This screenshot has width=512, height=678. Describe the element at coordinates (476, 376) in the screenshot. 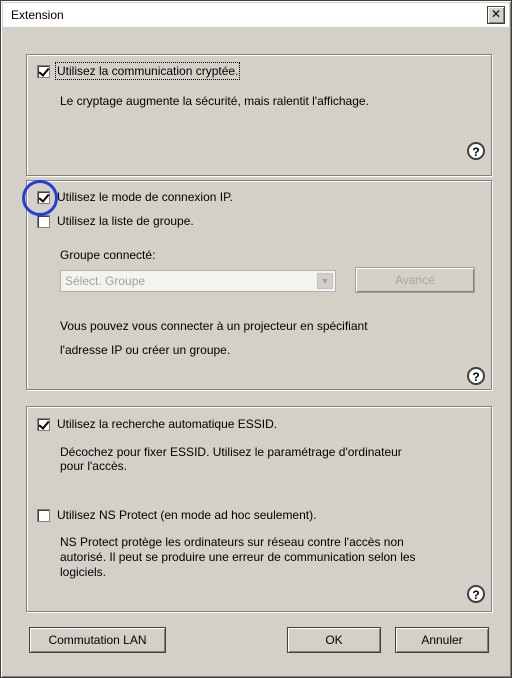

I see `help-icon-ip: ?` at that location.